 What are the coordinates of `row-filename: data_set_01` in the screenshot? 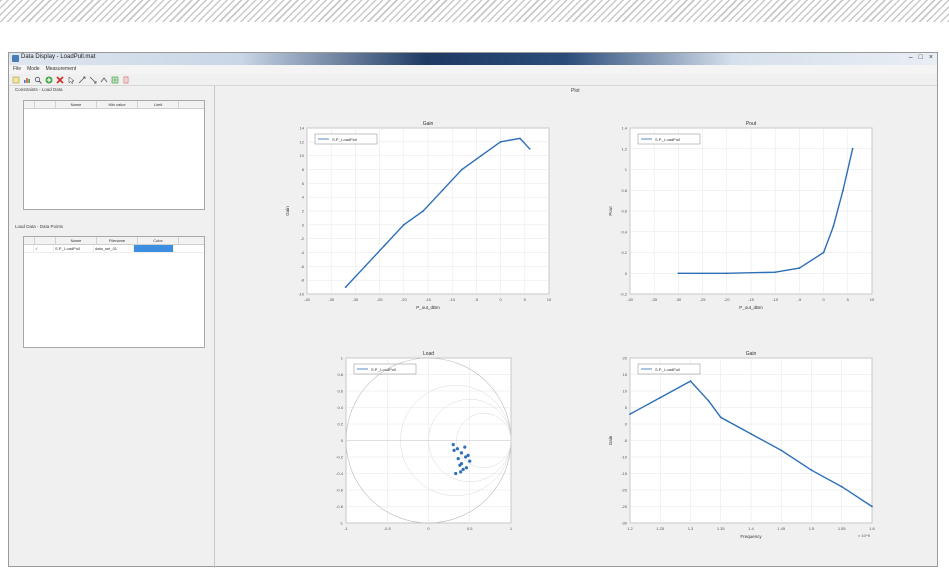 It's located at (114, 248).